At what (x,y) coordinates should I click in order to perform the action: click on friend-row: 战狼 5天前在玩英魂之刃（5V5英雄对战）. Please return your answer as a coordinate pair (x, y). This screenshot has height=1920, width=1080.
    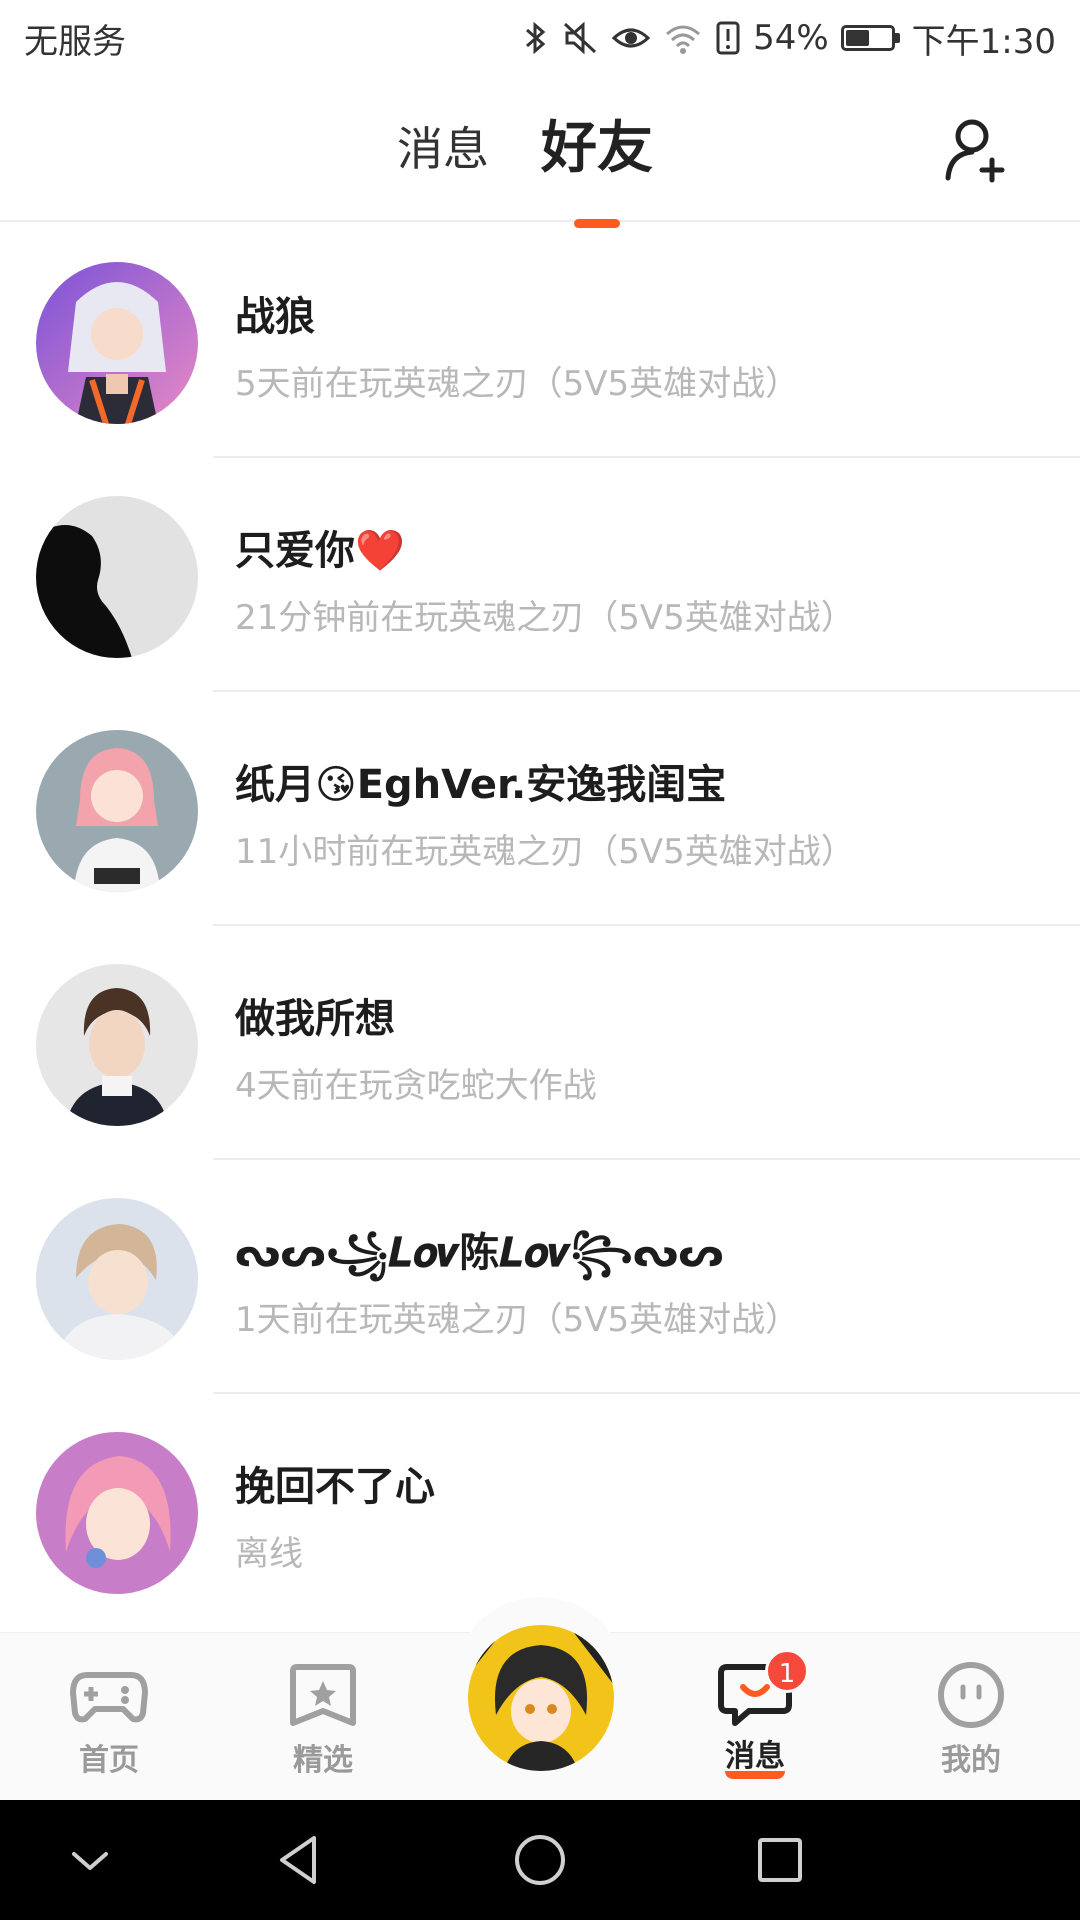
    Looking at the image, I should click on (540, 341).